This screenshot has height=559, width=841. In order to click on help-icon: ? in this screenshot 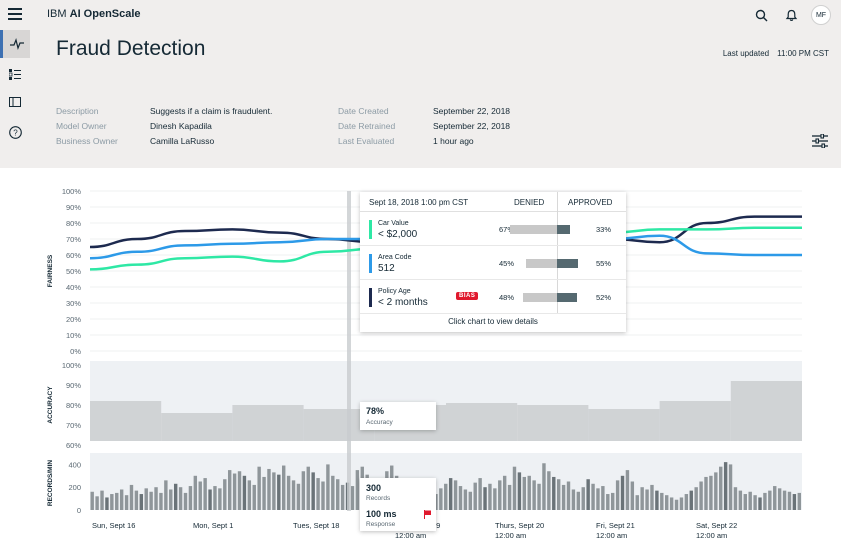, I will do `click(15, 132)`.